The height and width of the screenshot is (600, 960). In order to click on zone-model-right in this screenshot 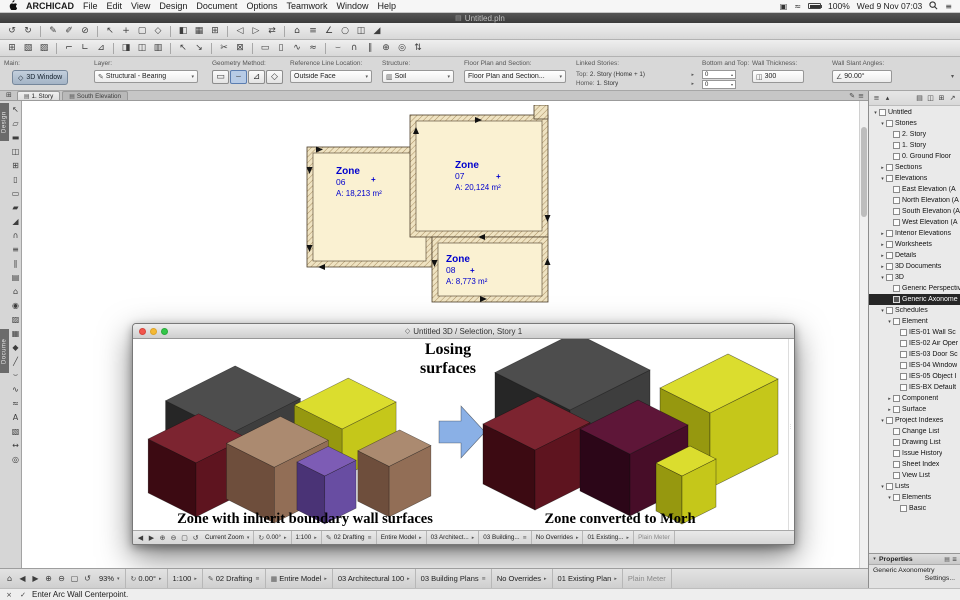, I will do `click(630, 432)`.